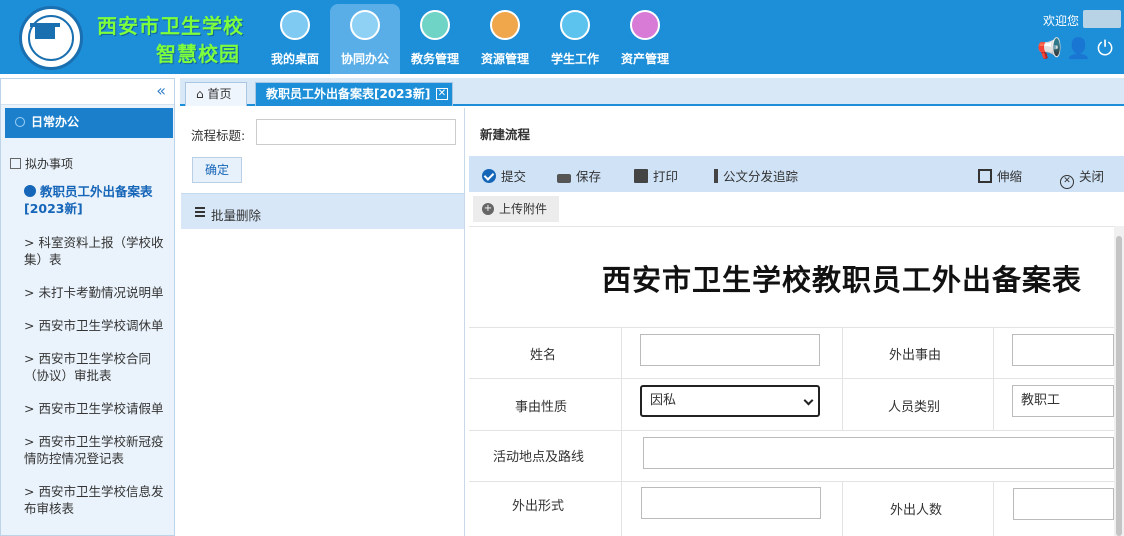 The image size is (1124, 536). What do you see at coordinates (435, 25) in the screenshot?
I see `academic-icon` at bounding box center [435, 25].